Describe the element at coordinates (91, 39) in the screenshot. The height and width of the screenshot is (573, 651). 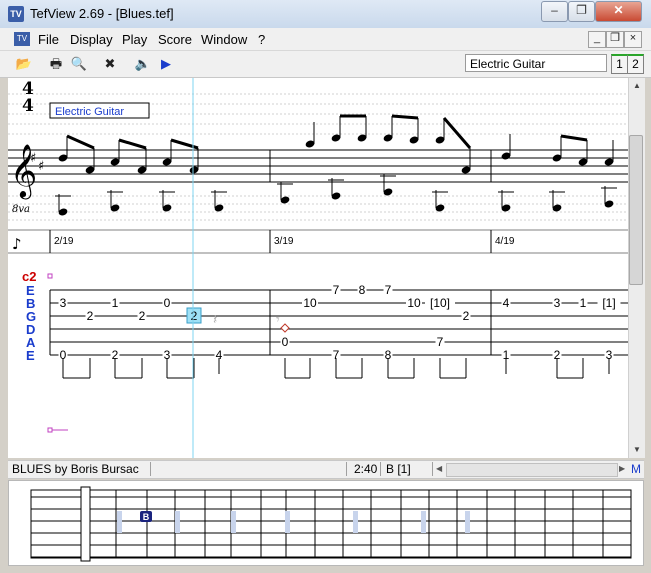
I see `menu-display: Display` at that location.